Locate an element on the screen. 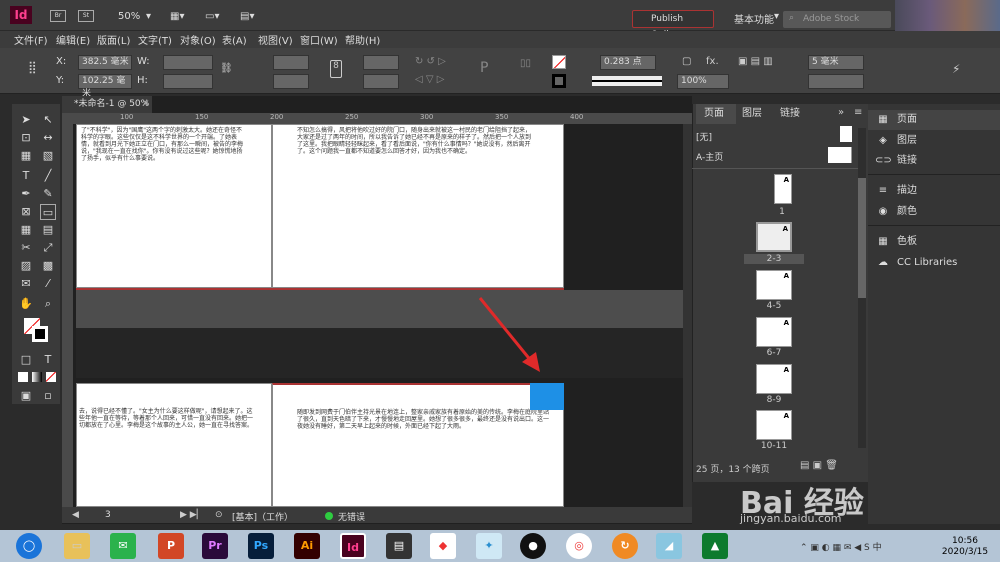  menu-edit: 编辑(E) is located at coordinates (73, 39).